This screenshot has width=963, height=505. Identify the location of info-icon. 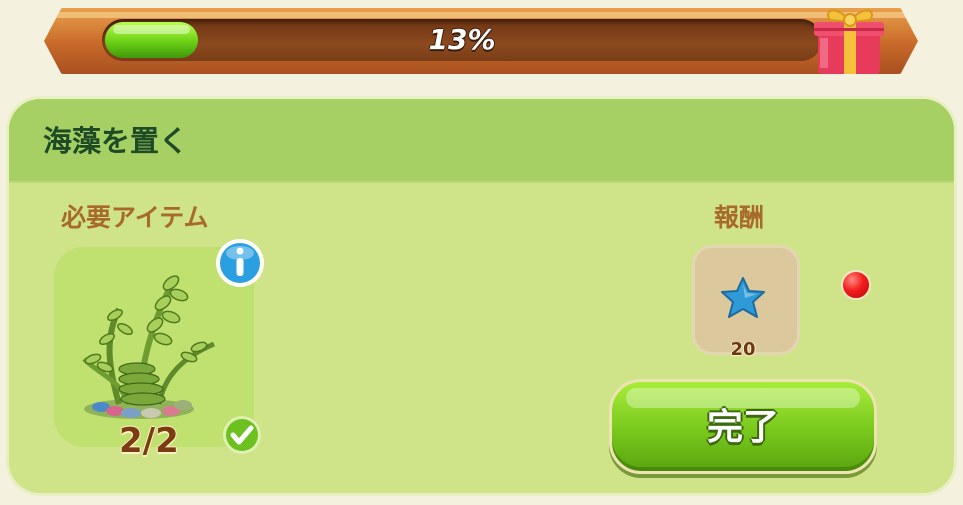
(240, 263).